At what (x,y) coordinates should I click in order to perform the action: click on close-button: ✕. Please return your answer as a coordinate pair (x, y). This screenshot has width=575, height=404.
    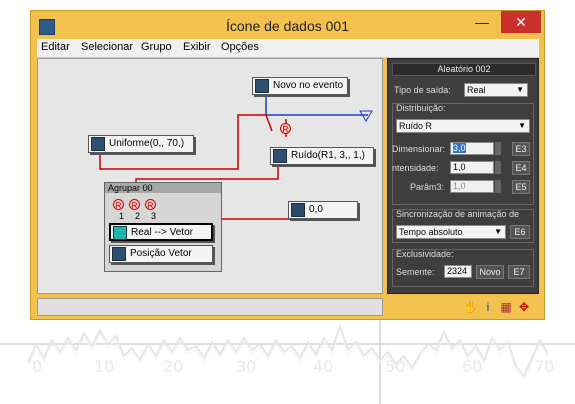
    Looking at the image, I should click on (521, 22).